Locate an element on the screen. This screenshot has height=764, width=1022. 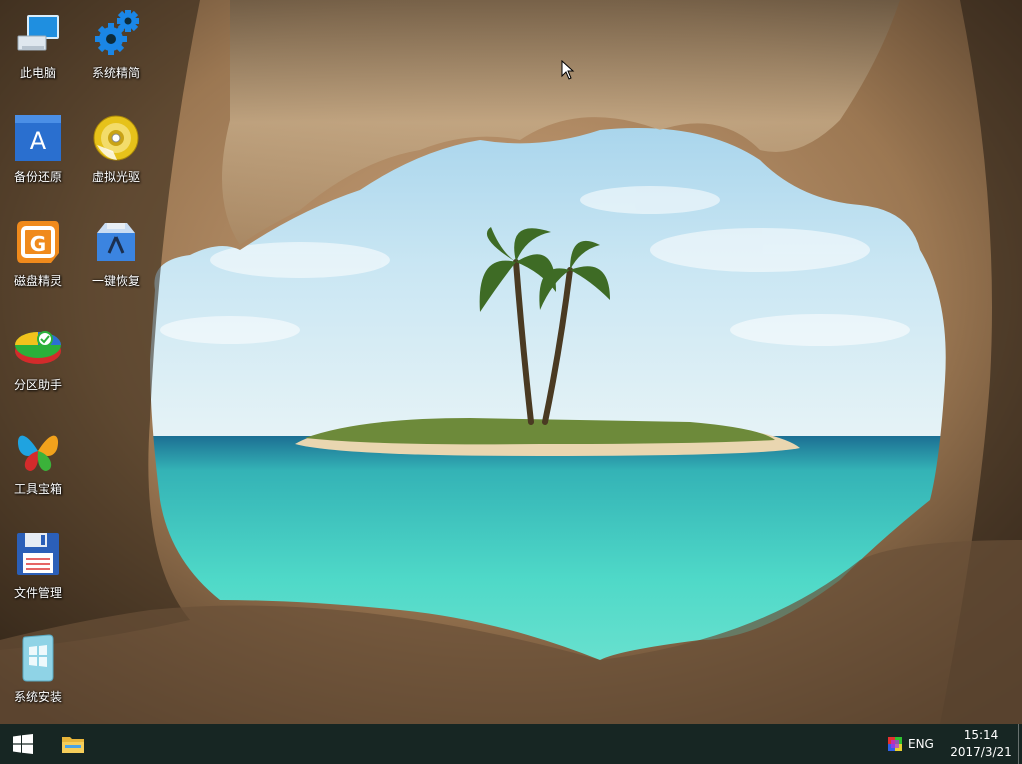
input-language-indicator: ENG is located at coordinates (921, 744).